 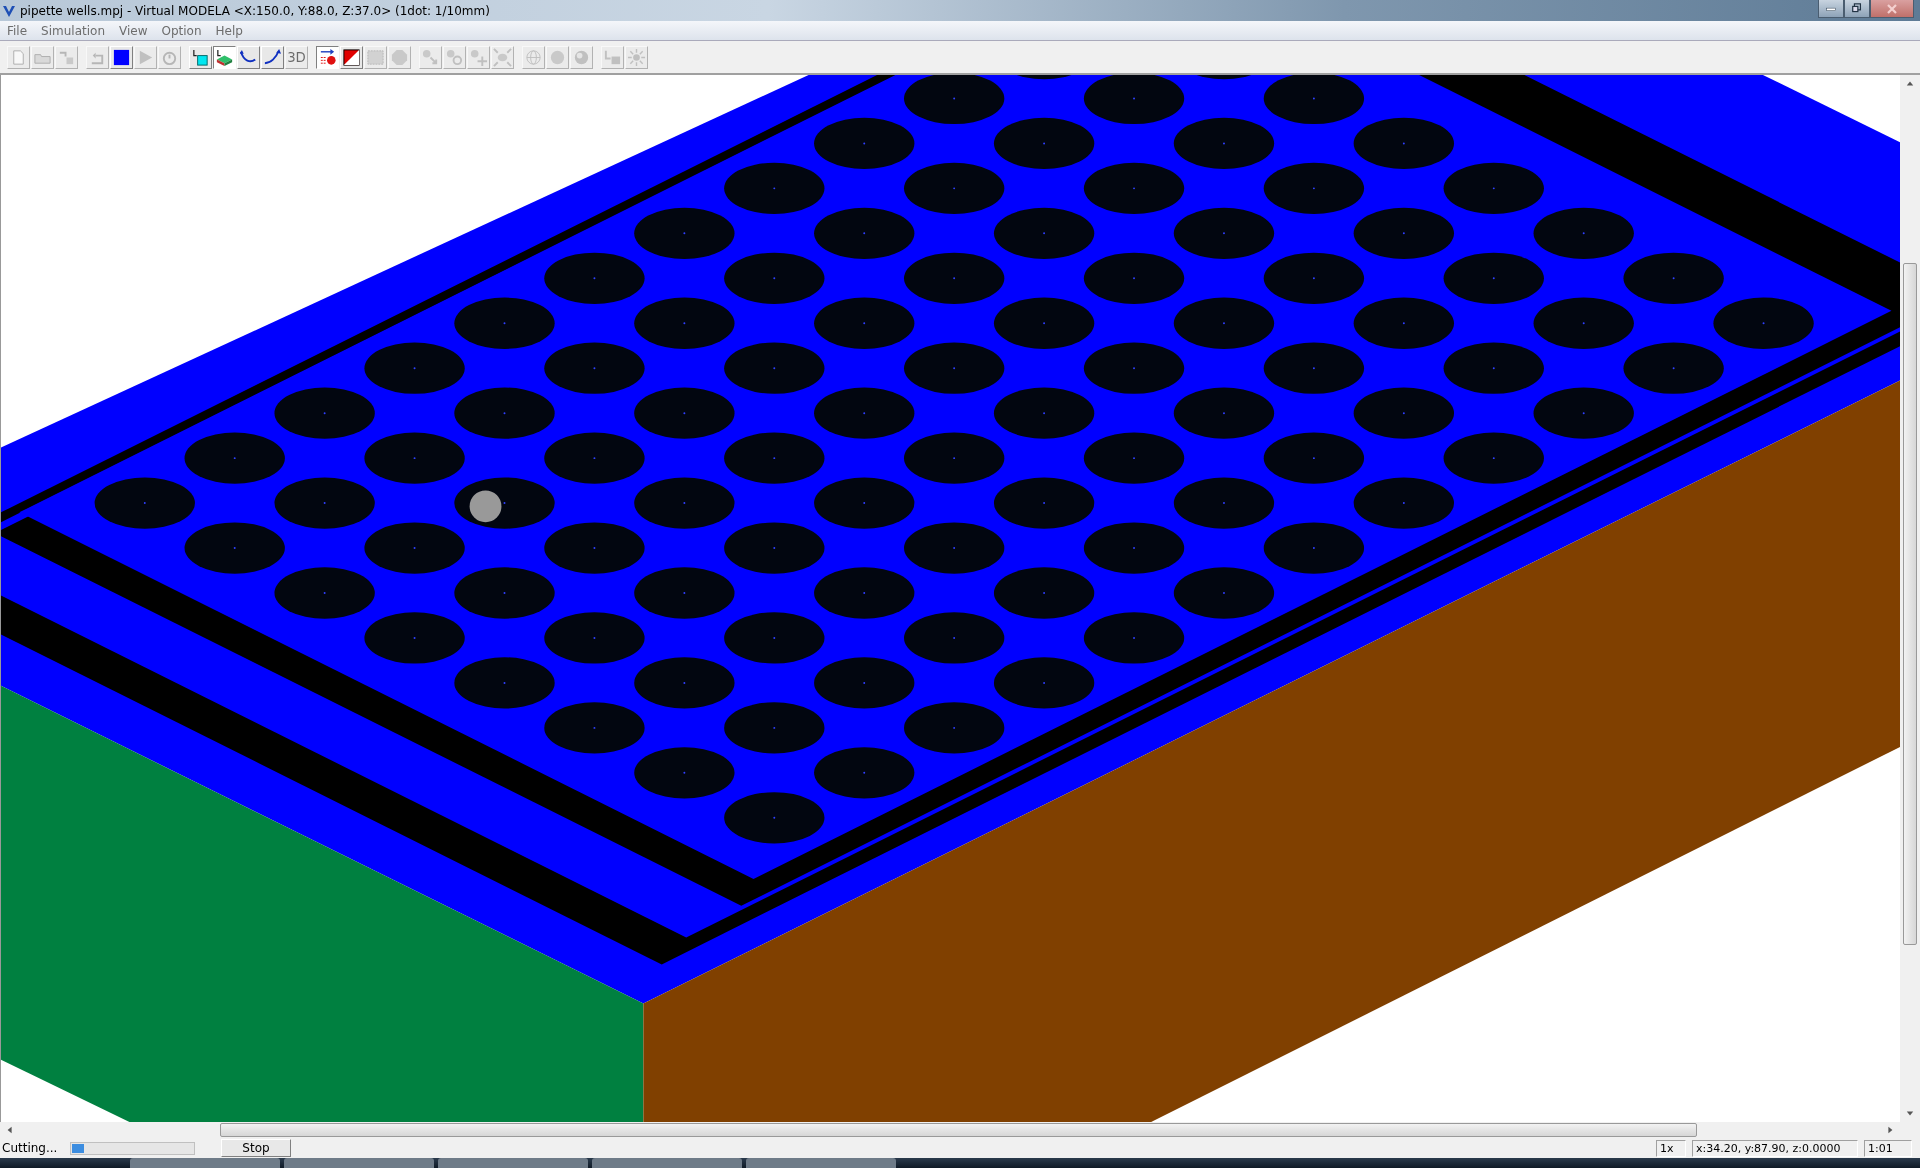 What do you see at coordinates (9, 10) in the screenshot?
I see `app-logo-icon` at bounding box center [9, 10].